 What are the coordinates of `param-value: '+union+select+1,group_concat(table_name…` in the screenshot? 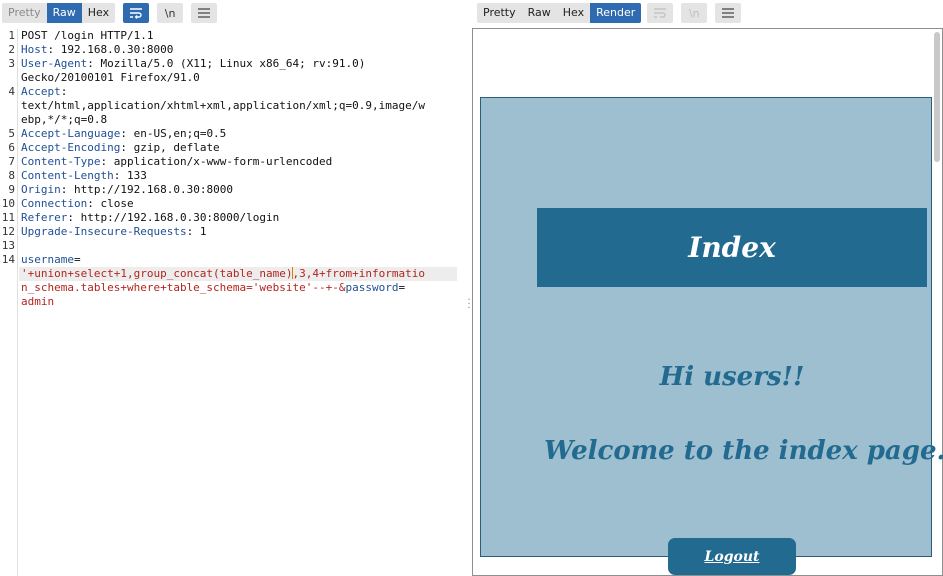 It's located at (157, 273).